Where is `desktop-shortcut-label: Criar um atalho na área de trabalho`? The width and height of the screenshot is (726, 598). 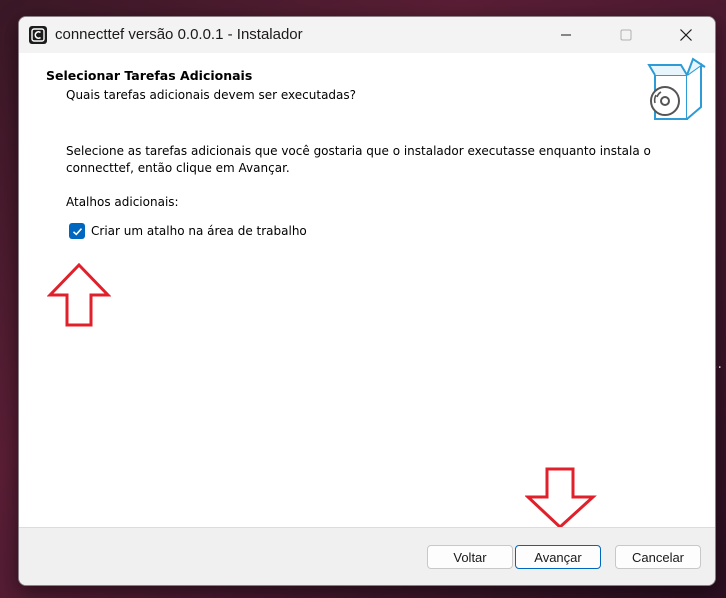 desktop-shortcut-label: Criar um atalho na área de trabalho is located at coordinates (199, 231).